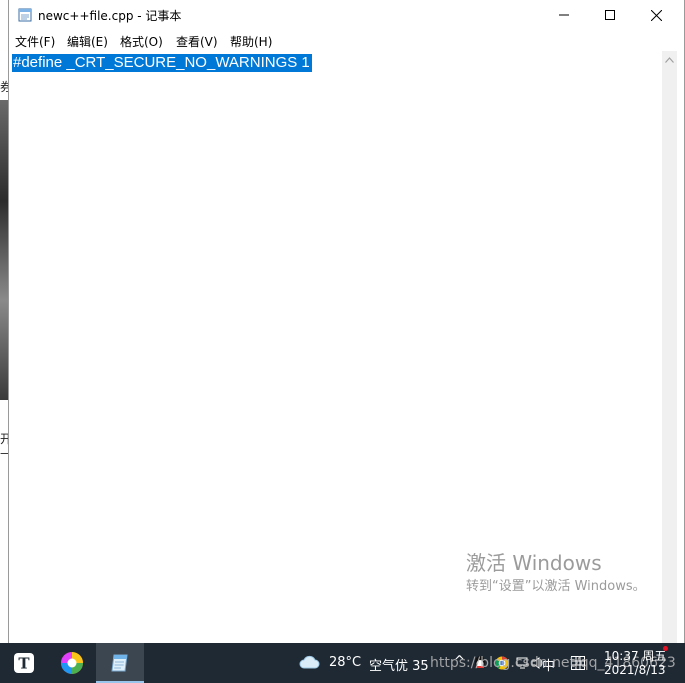 This screenshot has height=683, width=685. I want to click on menu-bar: 文件(F) 编辑(E) 格式(O) 查看(V) 帮助(H), so click(346, 40).